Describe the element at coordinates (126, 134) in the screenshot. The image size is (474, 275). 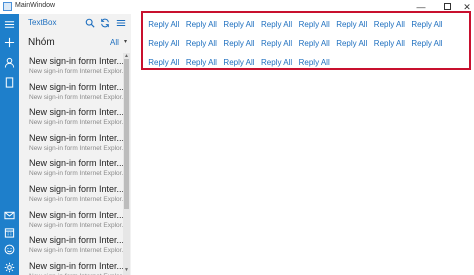
I see `scroll-thumb` at that location.